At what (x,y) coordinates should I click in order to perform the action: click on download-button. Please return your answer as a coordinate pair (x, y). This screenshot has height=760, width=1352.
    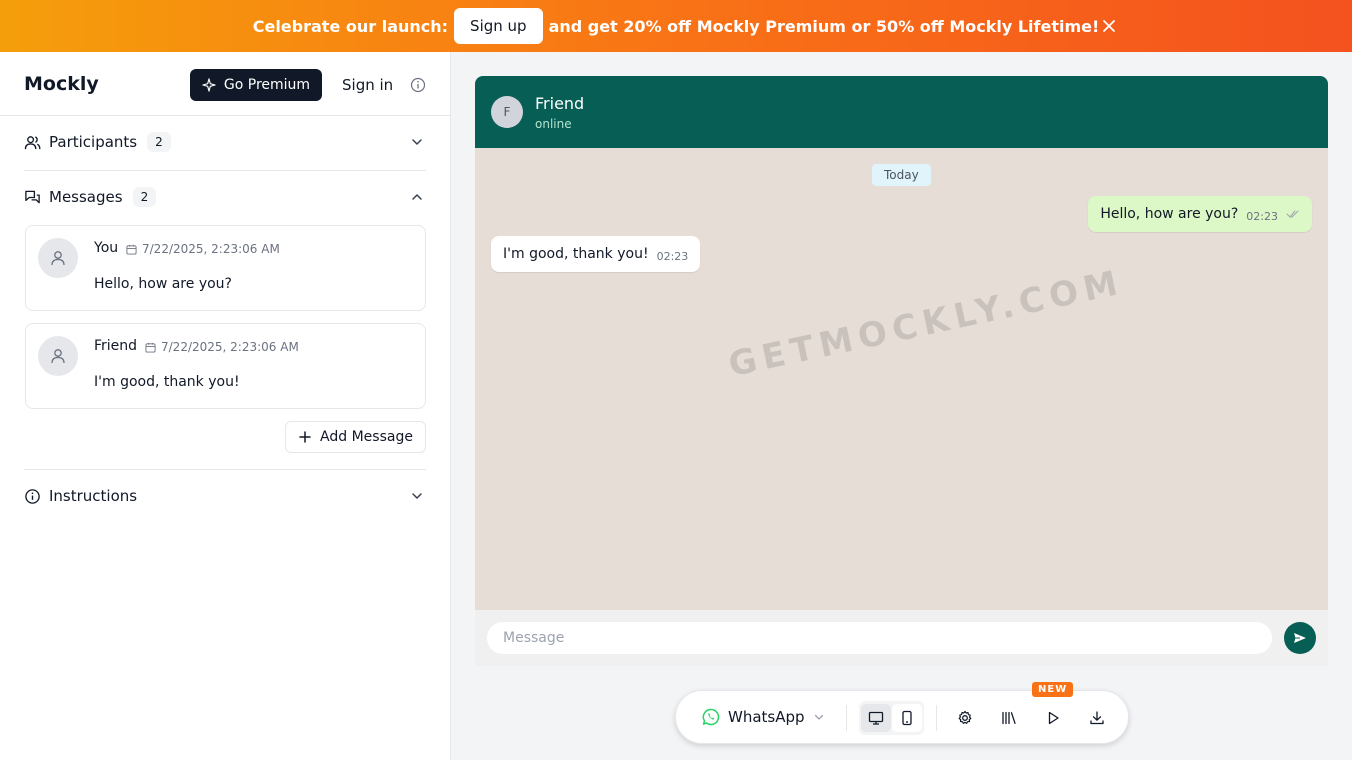
    Looking at the image, I should click on (1097, 718).